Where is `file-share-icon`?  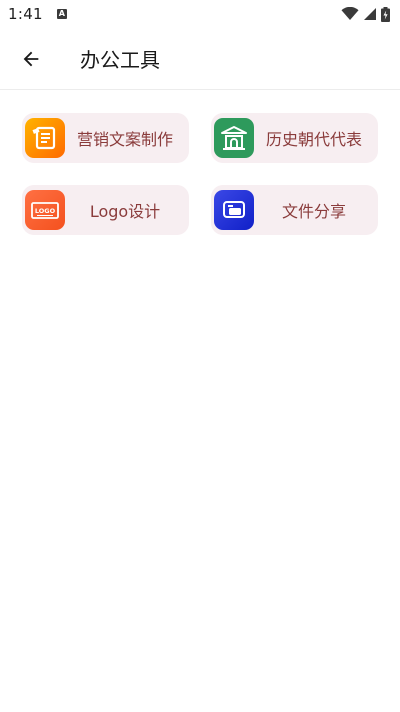
file-share-icon is located at coordinates (234, 210).